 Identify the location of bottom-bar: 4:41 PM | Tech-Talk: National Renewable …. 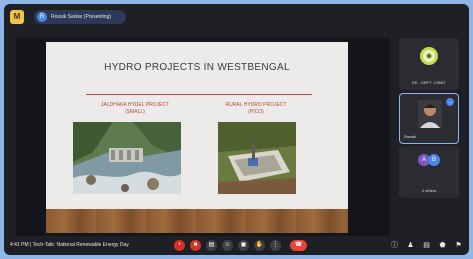
(236, 245).